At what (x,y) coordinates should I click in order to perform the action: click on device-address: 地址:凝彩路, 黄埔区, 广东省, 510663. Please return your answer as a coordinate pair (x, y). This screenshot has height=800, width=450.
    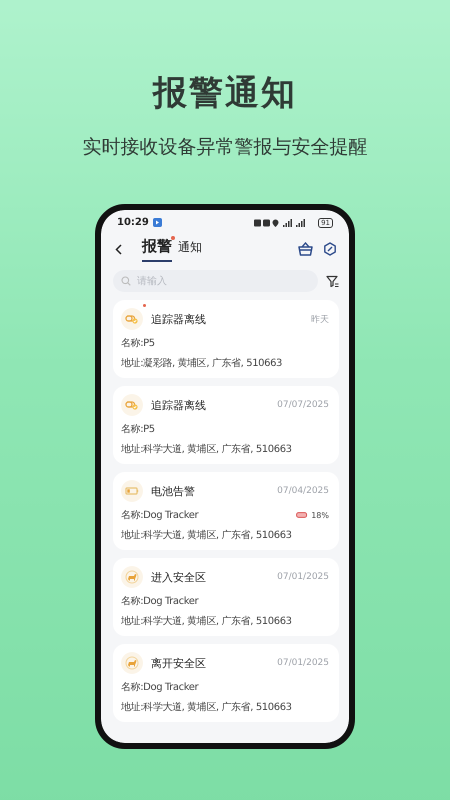
    Looking at the image, I should click on (202, 363).